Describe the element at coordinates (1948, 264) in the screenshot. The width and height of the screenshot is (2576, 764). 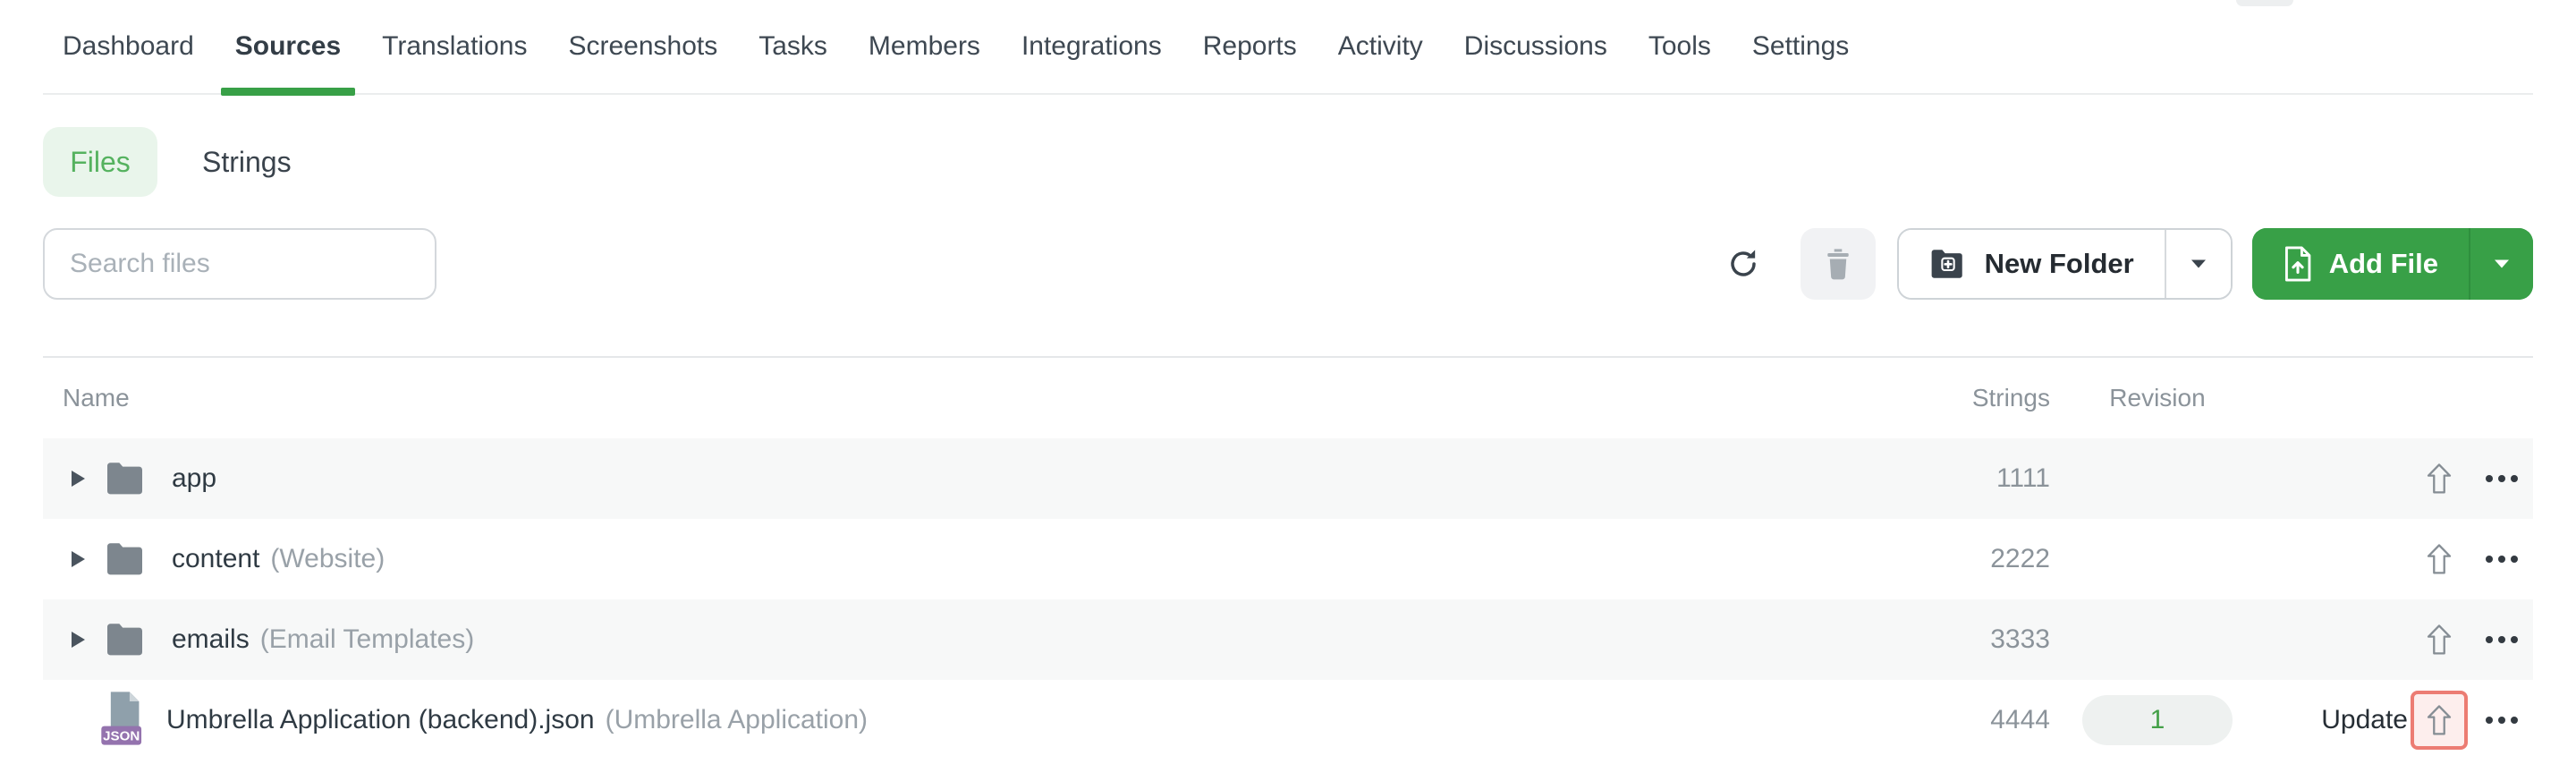
I see `folder-plus-icon` at that location.